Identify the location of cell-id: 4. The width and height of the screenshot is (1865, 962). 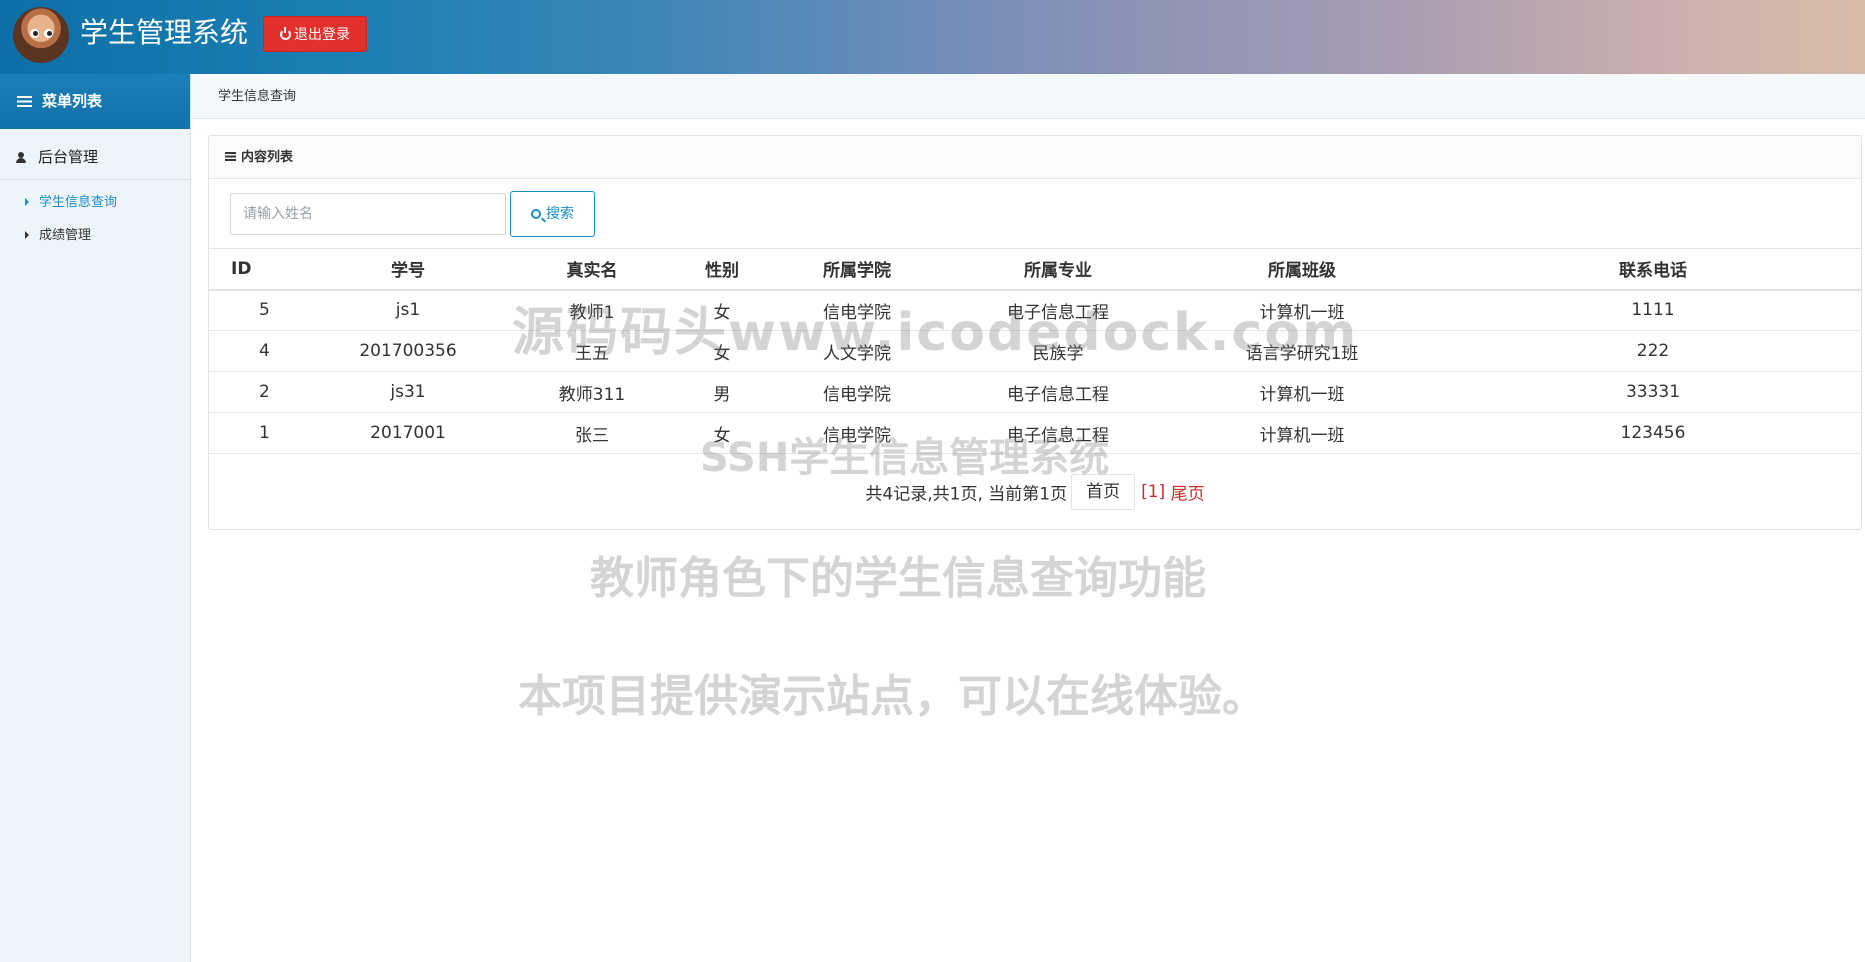
(264, 351).